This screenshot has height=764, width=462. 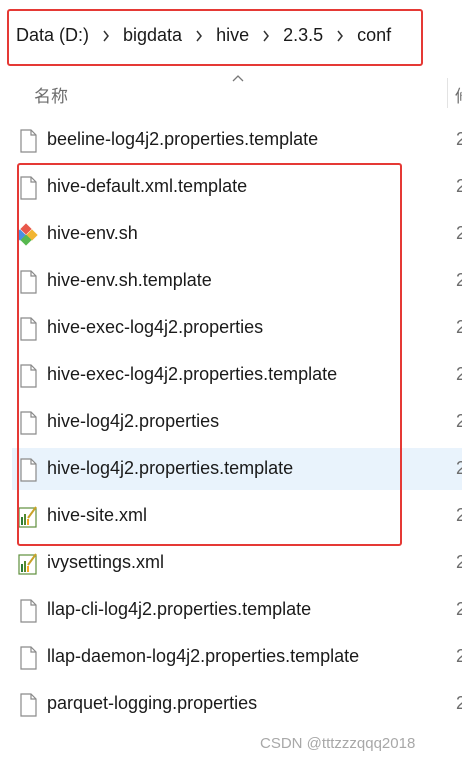 I want to click on column-header-name: 名称, so click(x=51, y=94).